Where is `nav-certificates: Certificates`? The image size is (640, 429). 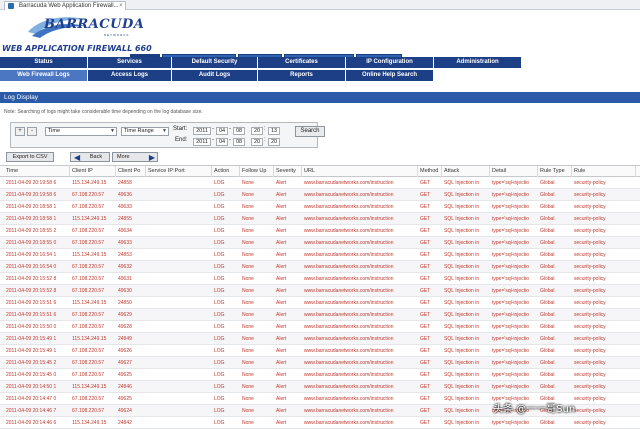
nav-certificates: Certificates is located at coordinates (302, 62).